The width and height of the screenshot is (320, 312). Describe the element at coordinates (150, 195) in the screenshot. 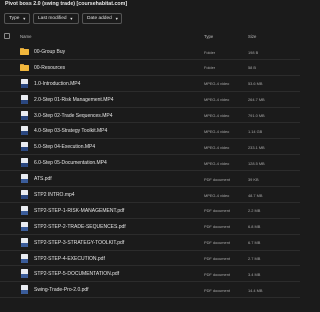

I see `file-row: STP2 INTRO.mp4 MPEG-4 video 48.7 MB` at that location.